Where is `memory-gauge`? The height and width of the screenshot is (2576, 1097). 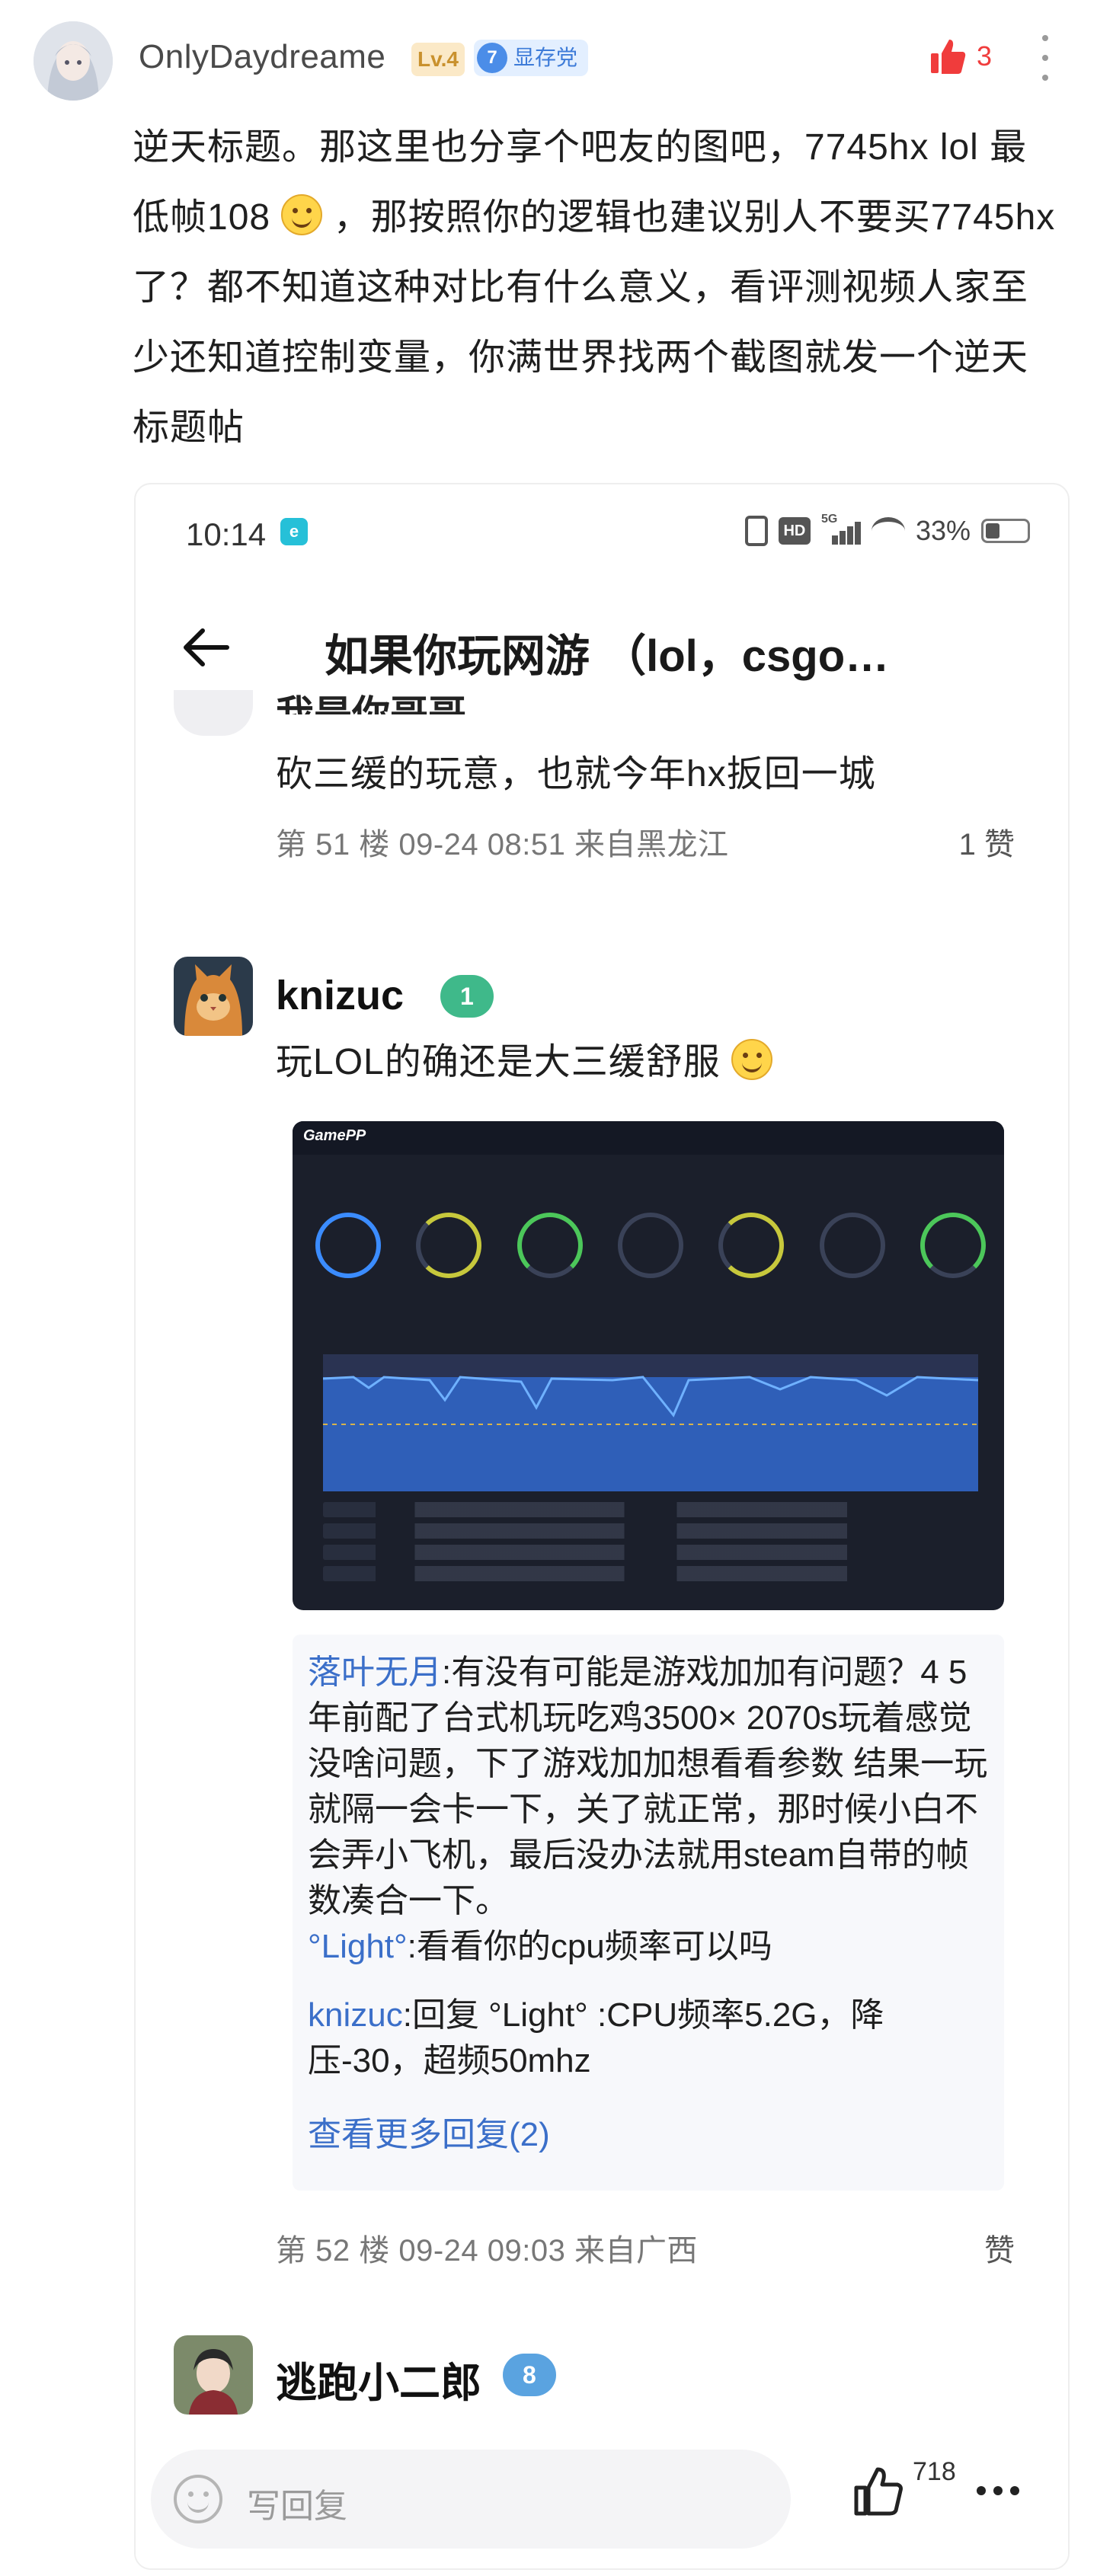 memory-gauge is located at coordinates (952, 1245).